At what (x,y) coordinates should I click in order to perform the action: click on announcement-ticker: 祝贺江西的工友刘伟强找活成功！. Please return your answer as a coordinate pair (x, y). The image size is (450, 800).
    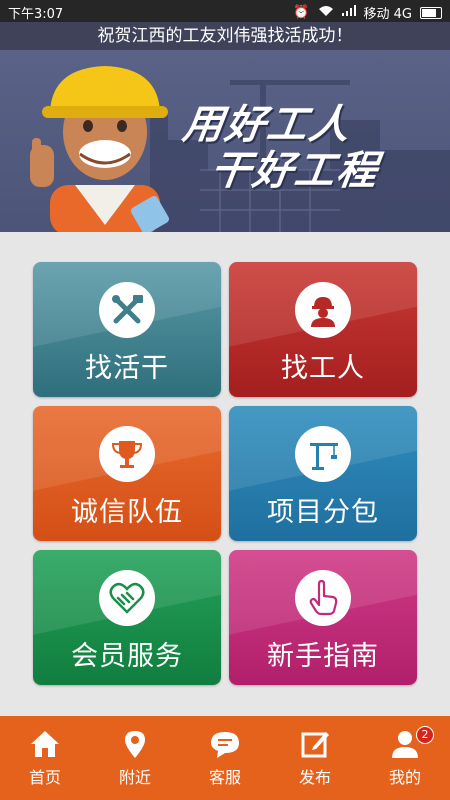
    Looking at the image, I should click on (225, 36).